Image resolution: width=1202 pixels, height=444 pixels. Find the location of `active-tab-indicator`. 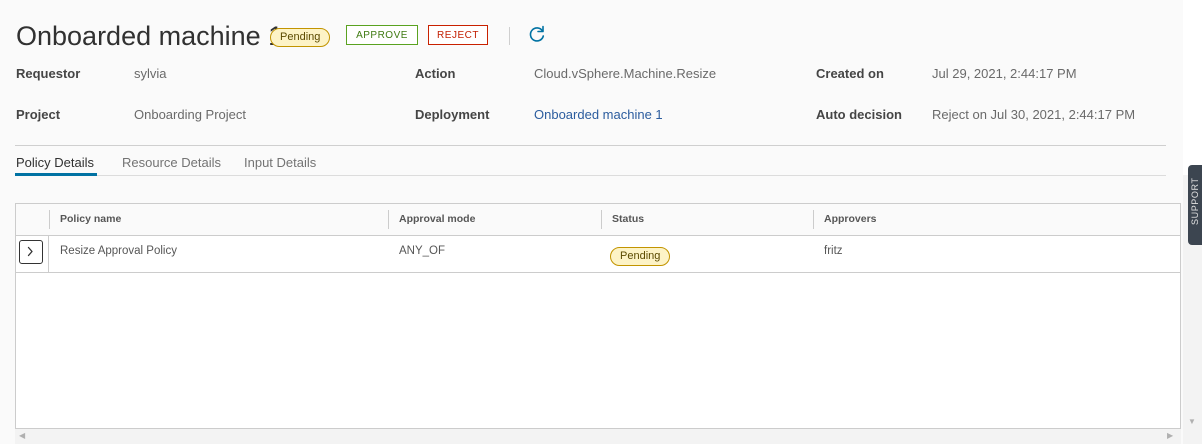

active-tab-indicator is located at coordinates (56, 174).